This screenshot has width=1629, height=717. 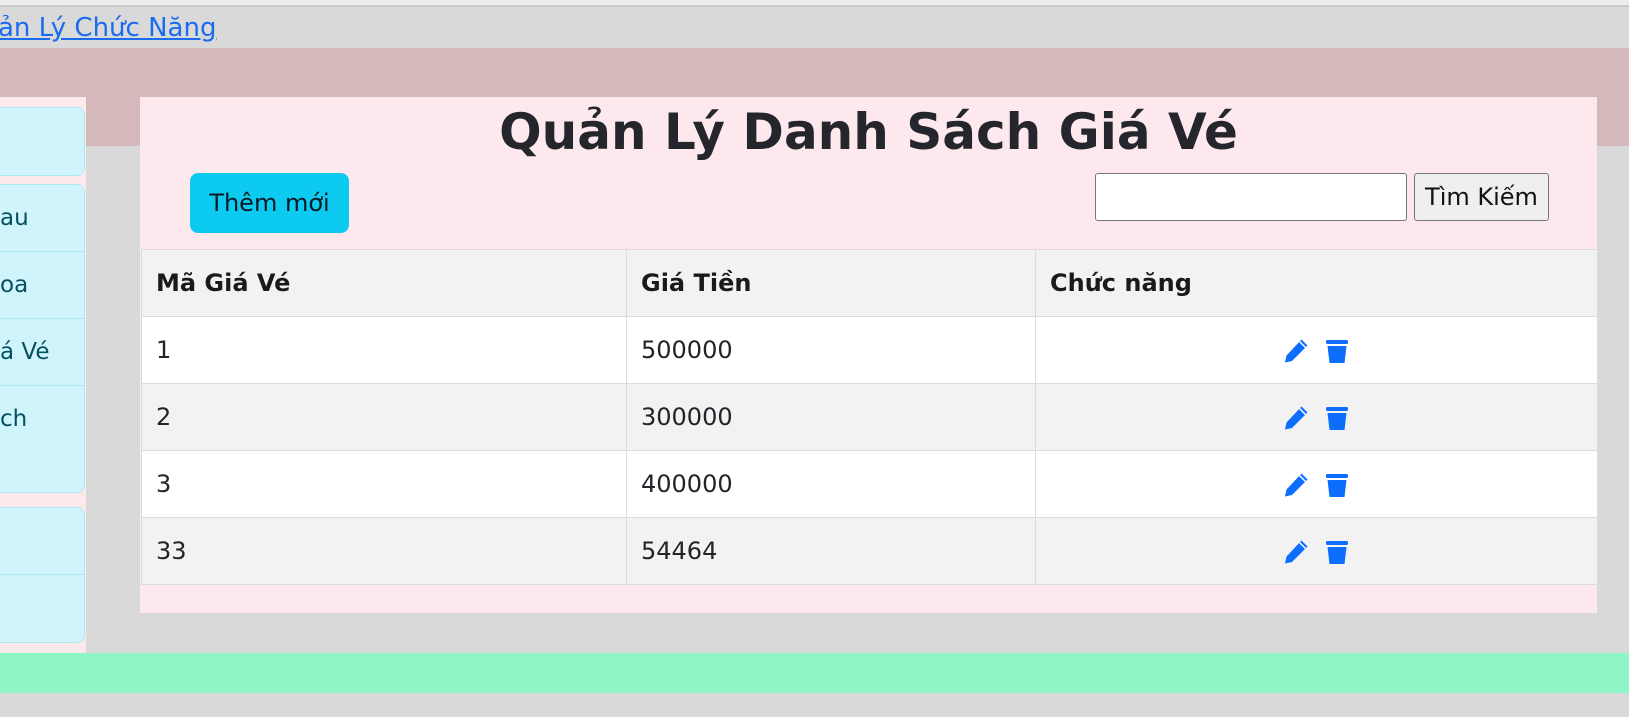 I want to click on top-divider, so click(x=814, y=3).